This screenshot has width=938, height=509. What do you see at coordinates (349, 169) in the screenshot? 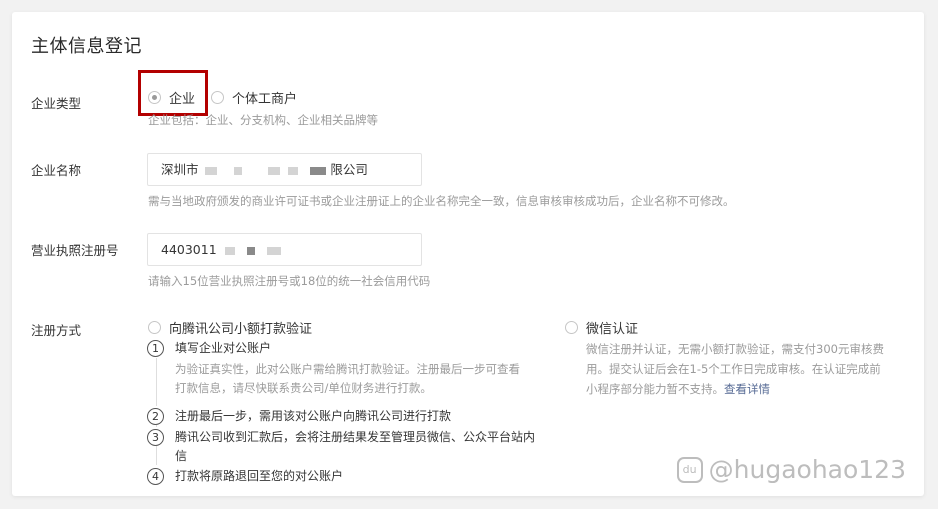
I see `enterprise-name-suffix: 限公司` at bounding box center [349, 169].